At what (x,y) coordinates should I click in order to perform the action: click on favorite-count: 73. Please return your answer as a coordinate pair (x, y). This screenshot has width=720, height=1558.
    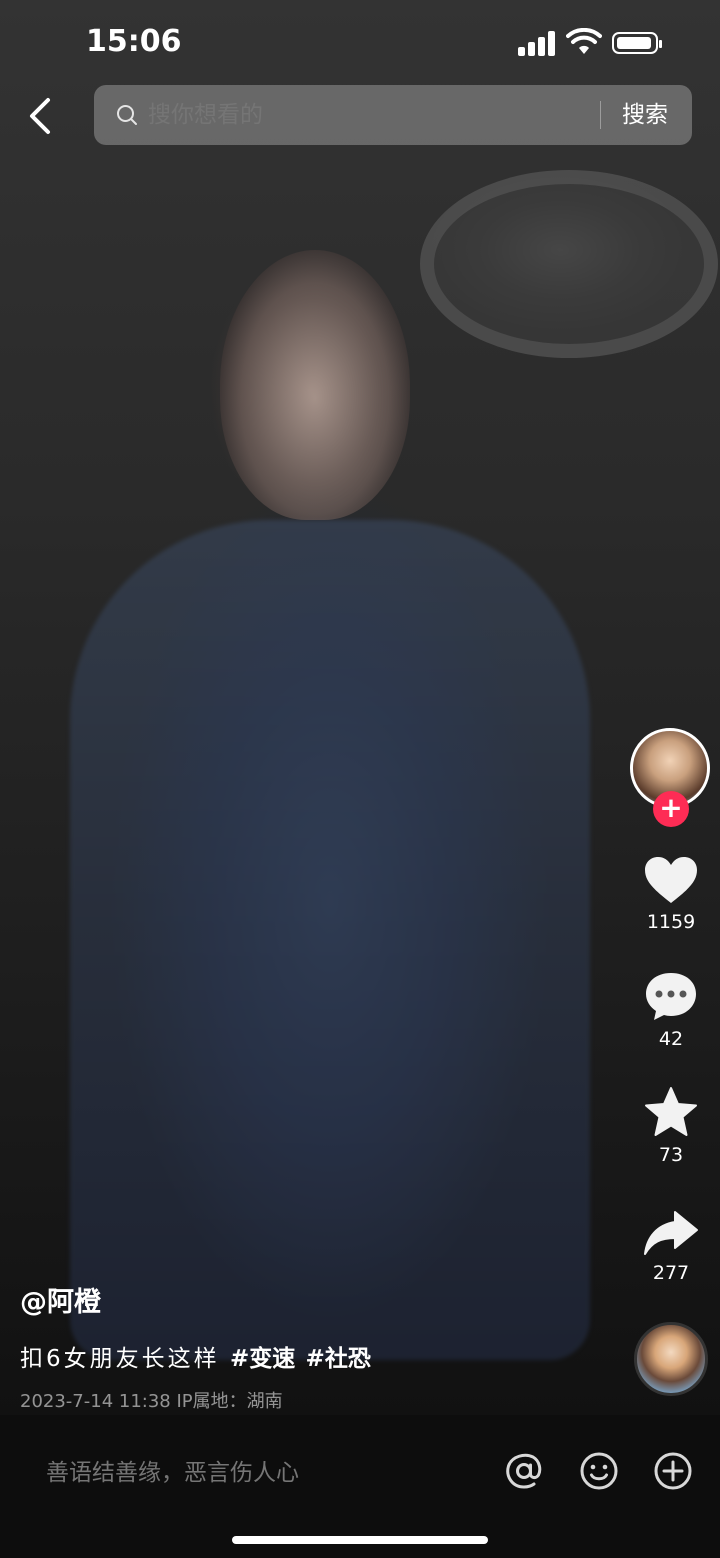
    Looking at the image, I should click on (671, 1155).